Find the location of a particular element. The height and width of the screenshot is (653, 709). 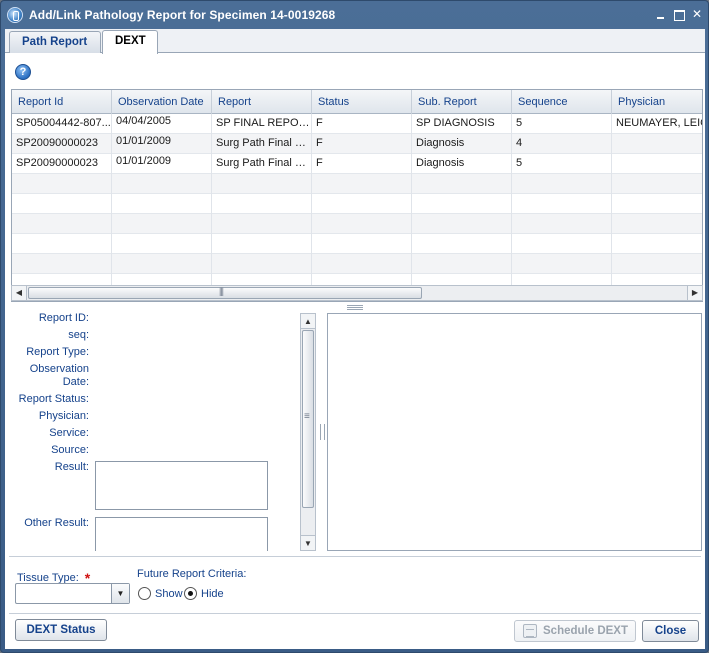

column-header-sub-report: Sub. Report is located at coordinates (462, 102).